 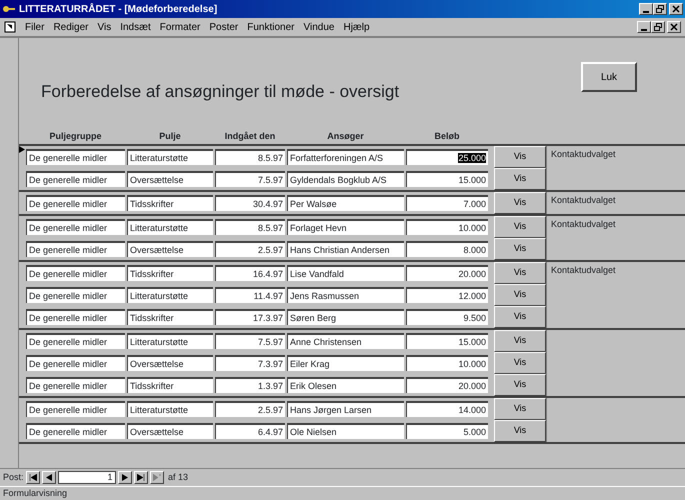 What do you see at coordinates (356, 27) in the screenshot?
I see `menu-item: Hjælp` at bounding box center [356, 27].